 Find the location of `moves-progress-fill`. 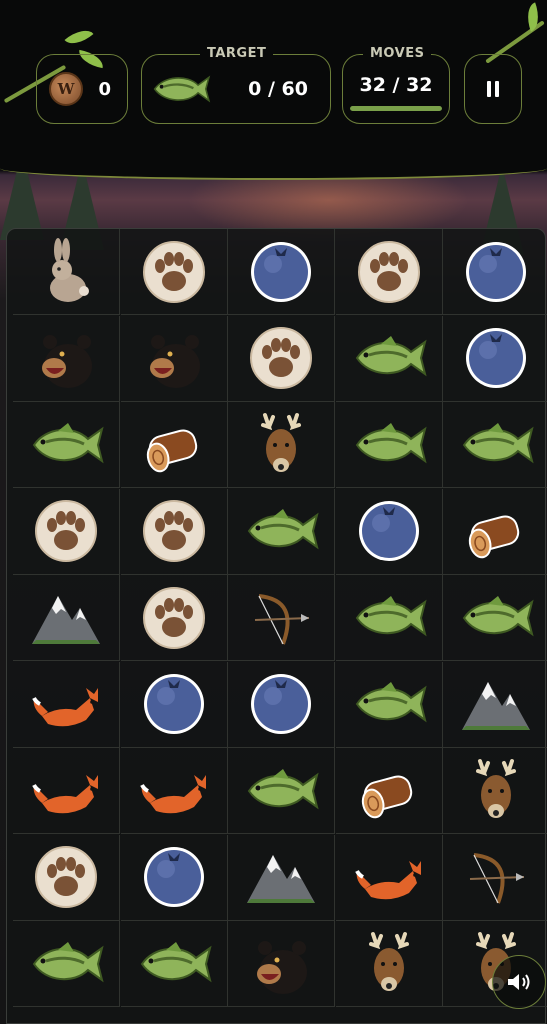

moves-progress-fill is located at coordinates (396, 108).